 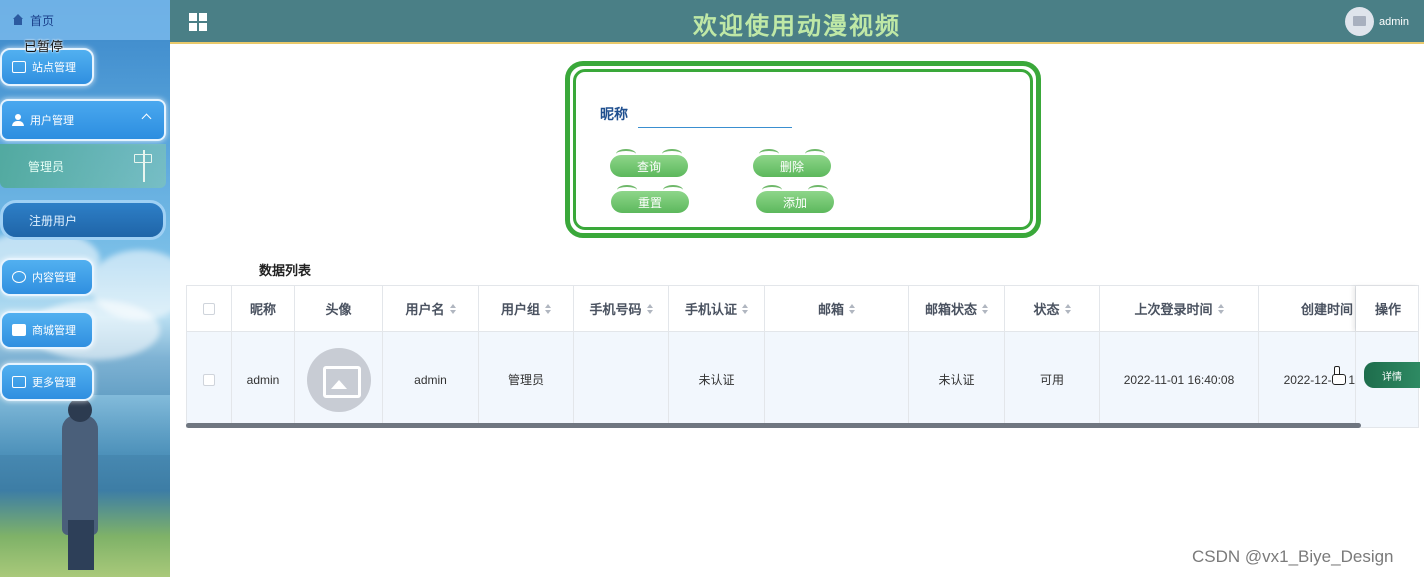 I want to click on signpost-icon, so click(x=144, y=166).